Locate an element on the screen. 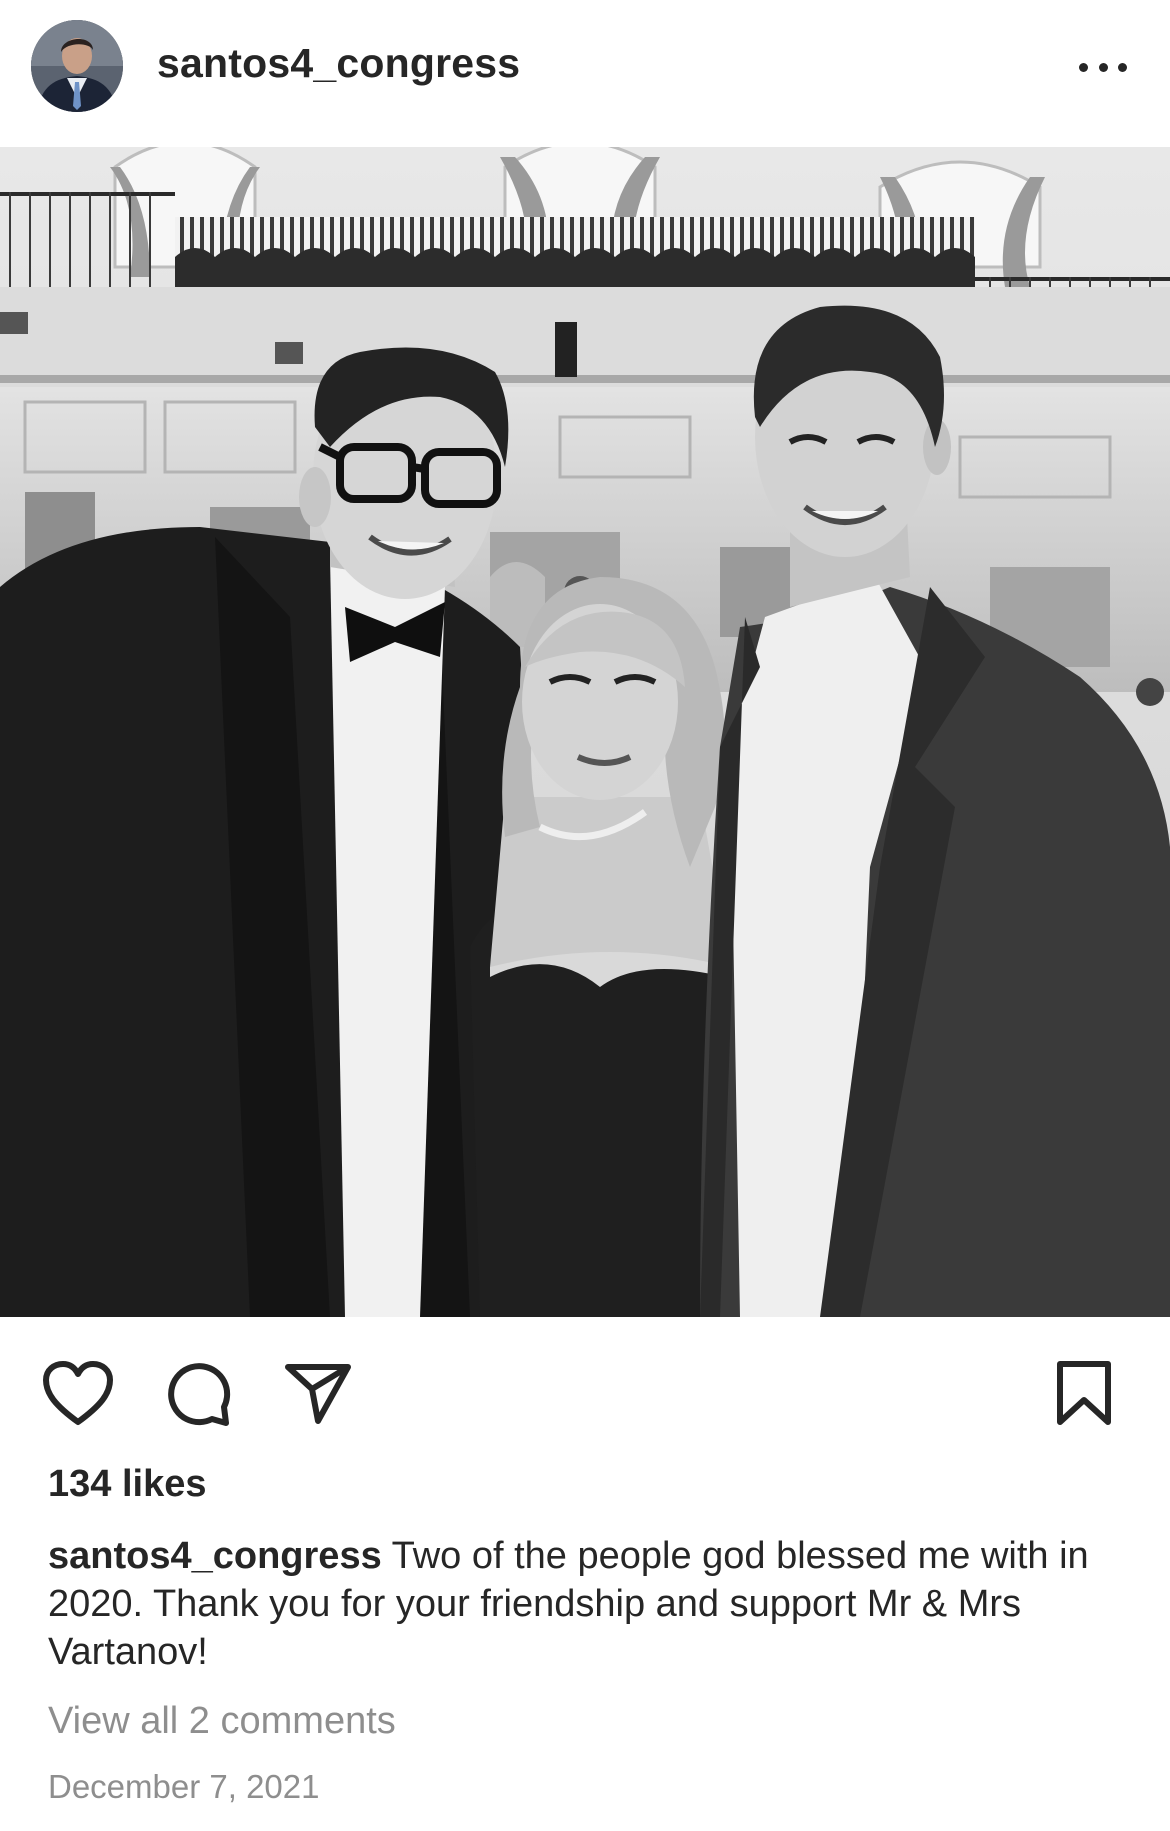 This screenshot has width=1170, height=1831. comment-button is located at coordinates (198, 1393).